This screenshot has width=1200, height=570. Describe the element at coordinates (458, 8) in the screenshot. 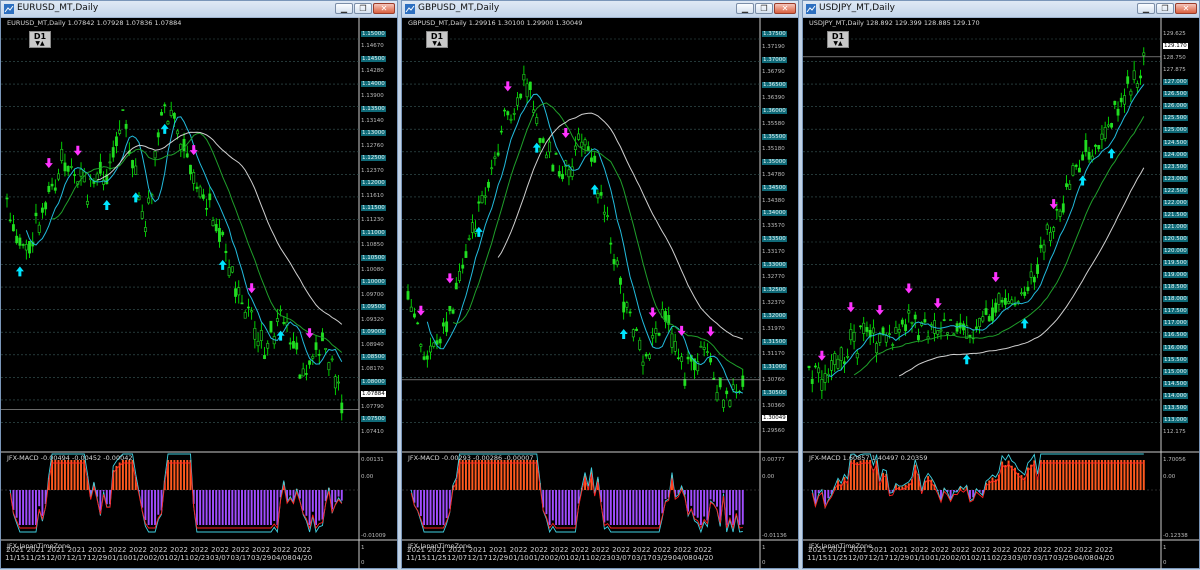

I see `window-title: GBPUSD_MT,Daily` at that location.